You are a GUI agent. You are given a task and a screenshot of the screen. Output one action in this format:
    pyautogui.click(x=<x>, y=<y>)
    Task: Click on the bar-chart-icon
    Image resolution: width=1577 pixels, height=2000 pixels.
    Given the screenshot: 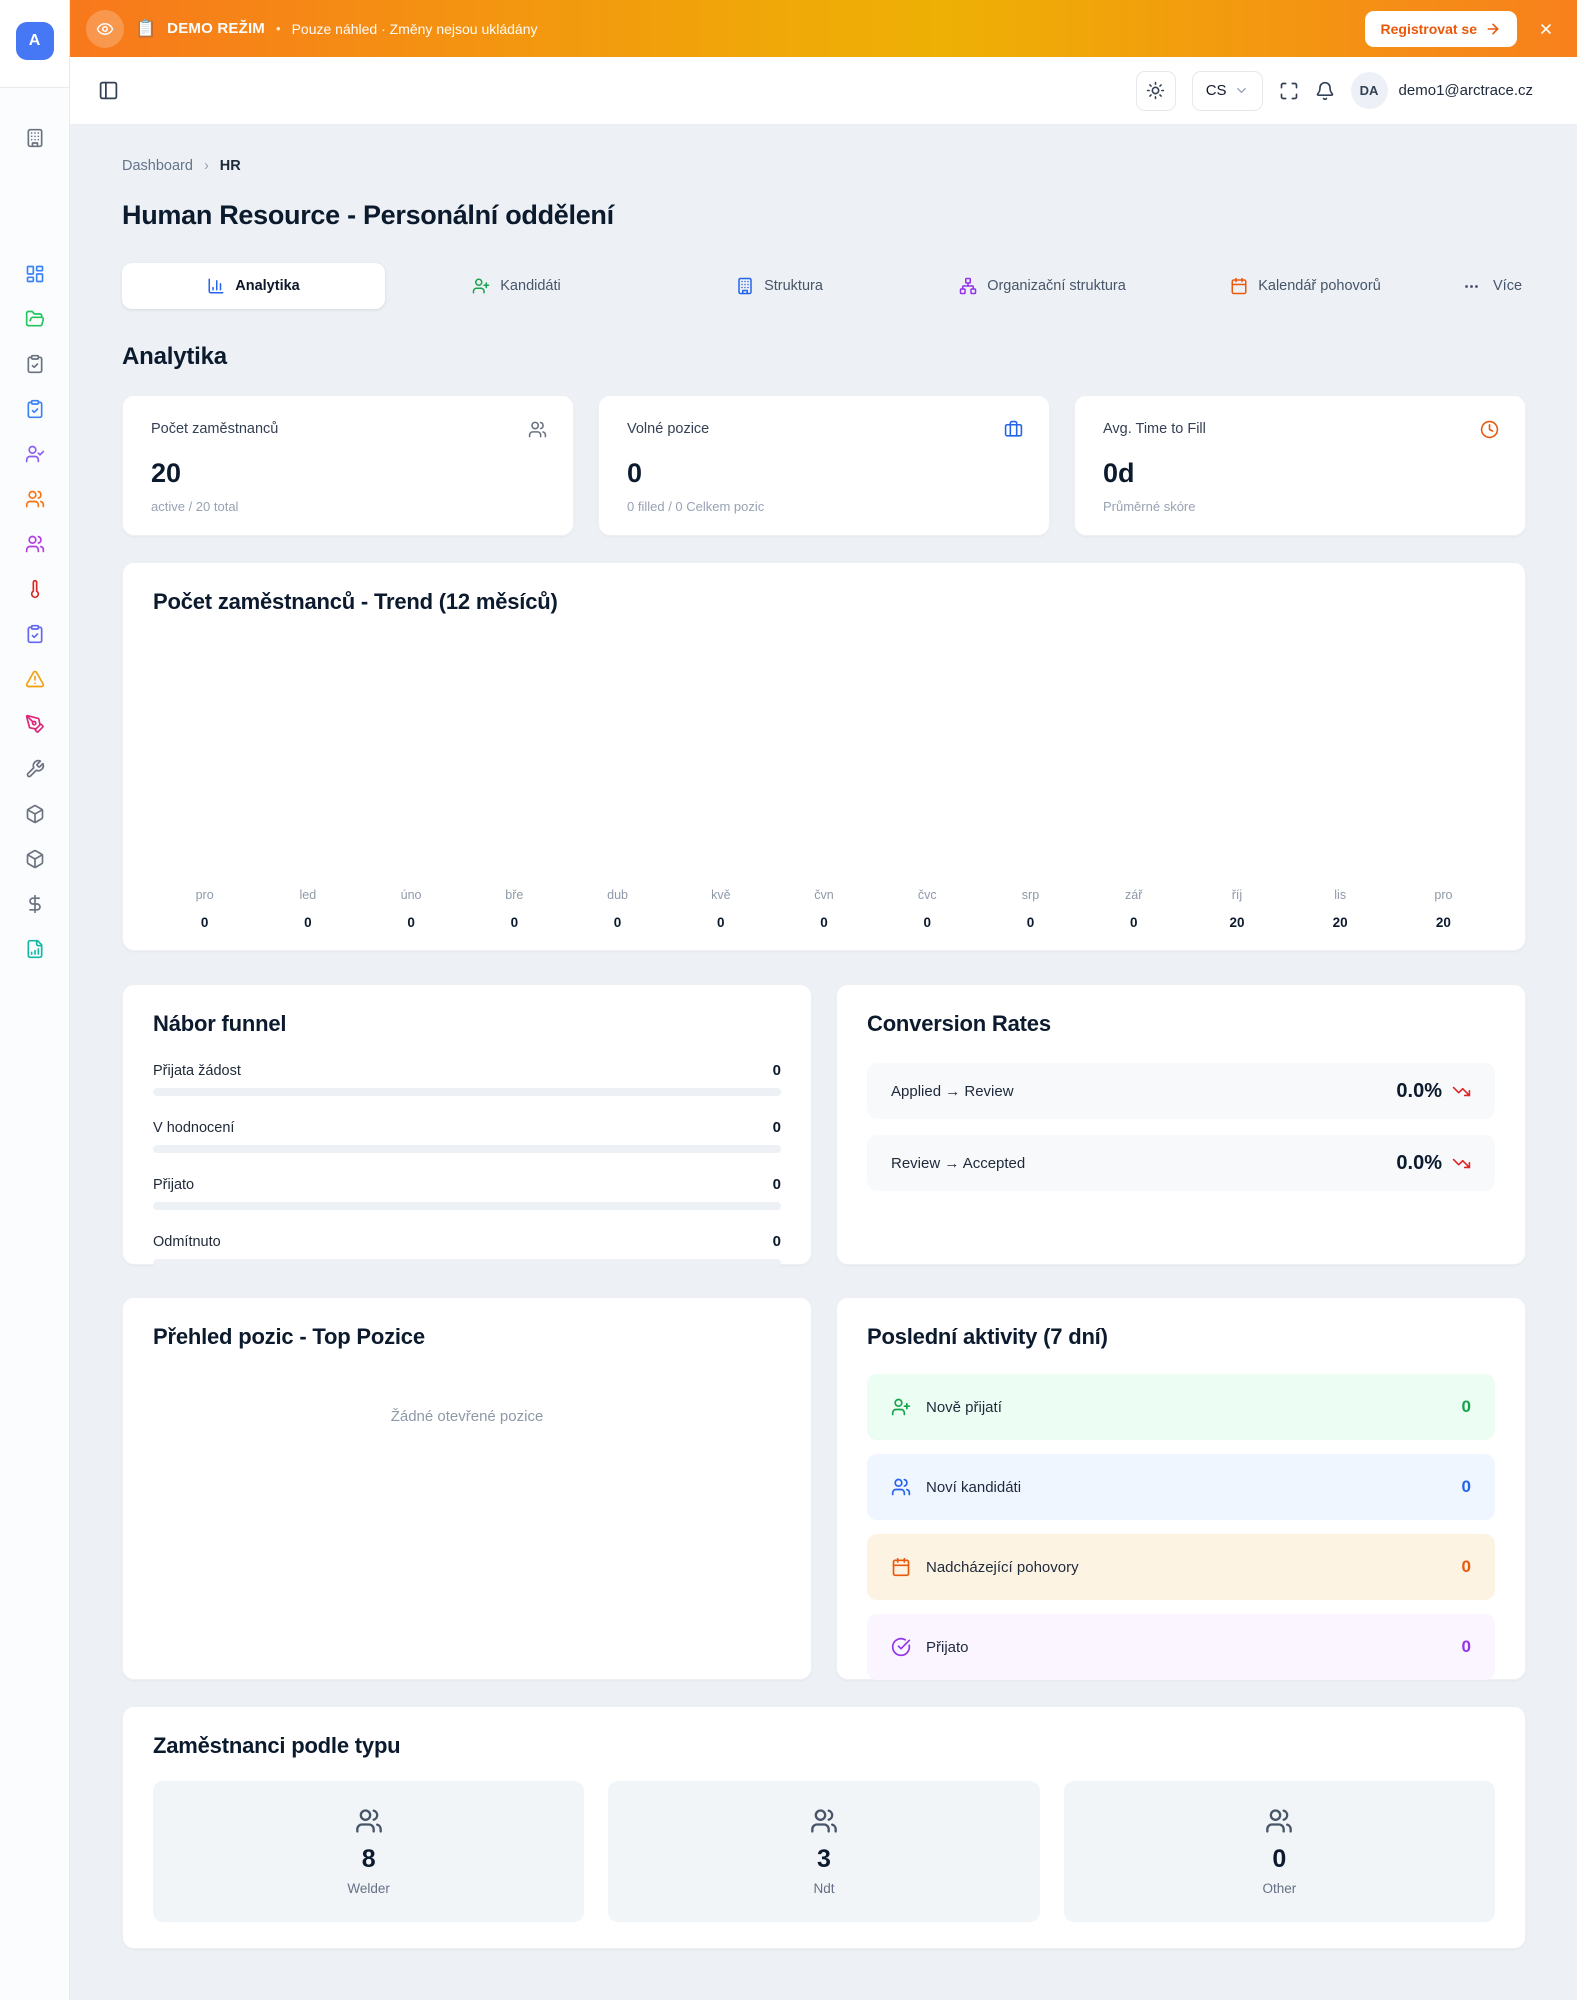 What is the action you would take?
    pyautogui.click(x=216, y=286)
    